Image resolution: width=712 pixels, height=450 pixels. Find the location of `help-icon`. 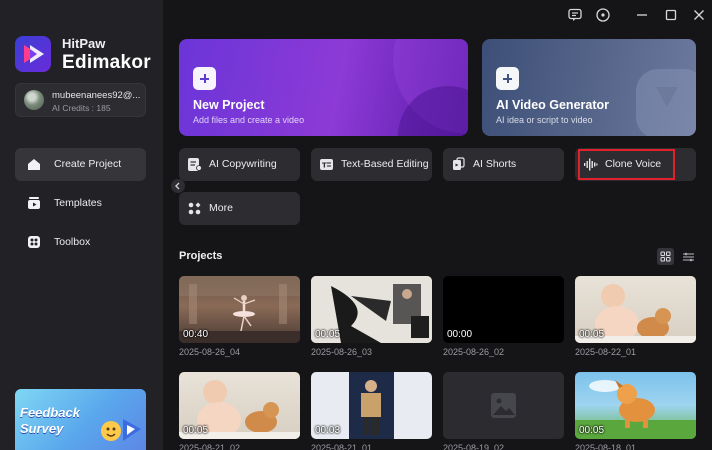

help-icon is located at coordinates (603, 15).